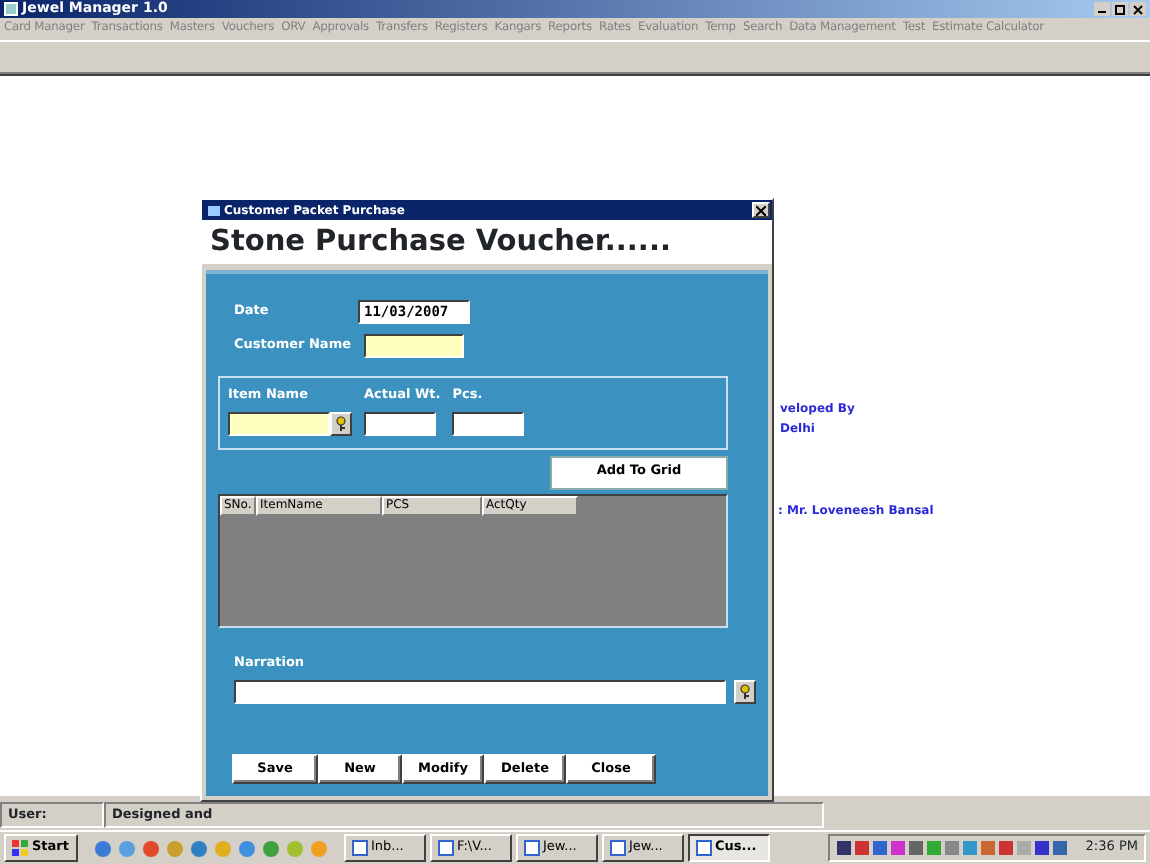 This screenshot has height=864, width=1150. I want to click on item-name-field, so click(279, 423).